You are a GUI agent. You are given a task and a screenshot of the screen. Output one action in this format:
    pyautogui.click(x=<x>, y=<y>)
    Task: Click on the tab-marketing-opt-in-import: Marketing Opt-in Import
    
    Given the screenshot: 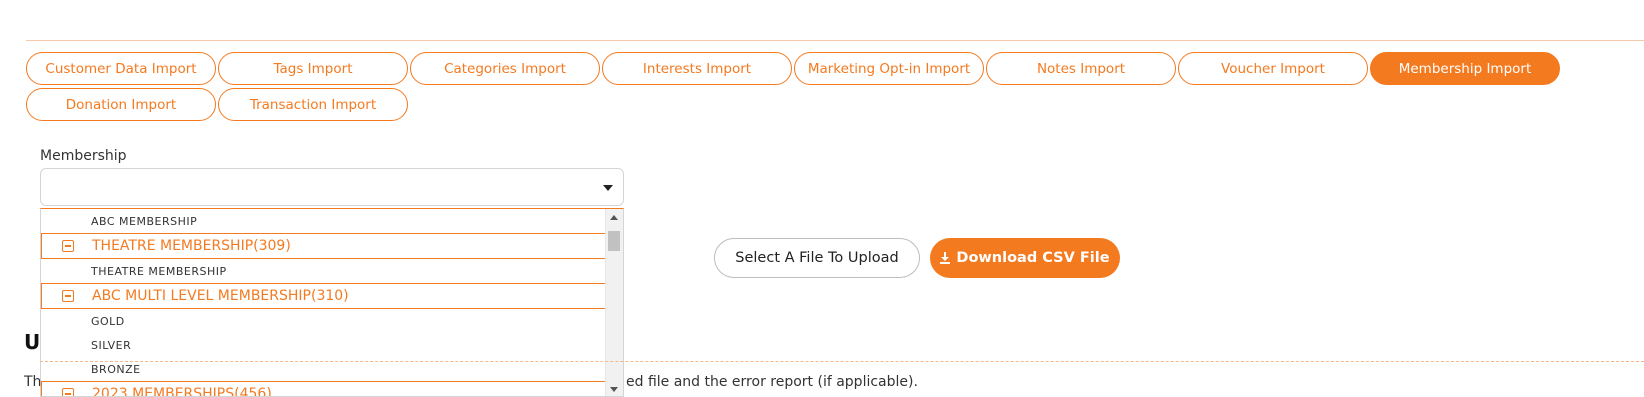 What is the action you would take?
    pyautogui.click(x=889, y=68)
    